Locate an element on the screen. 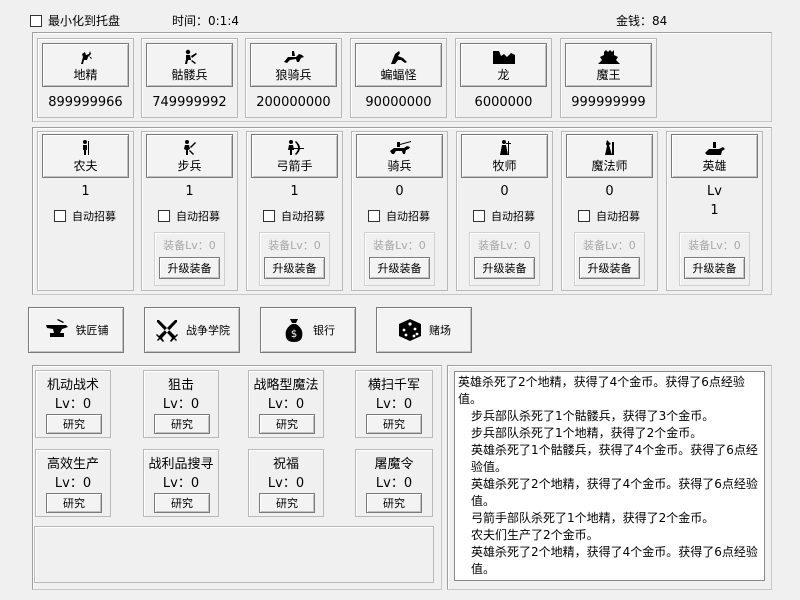 This screenshot has width=800, height=600. infantry-icon is located at coordinates (189, 147).